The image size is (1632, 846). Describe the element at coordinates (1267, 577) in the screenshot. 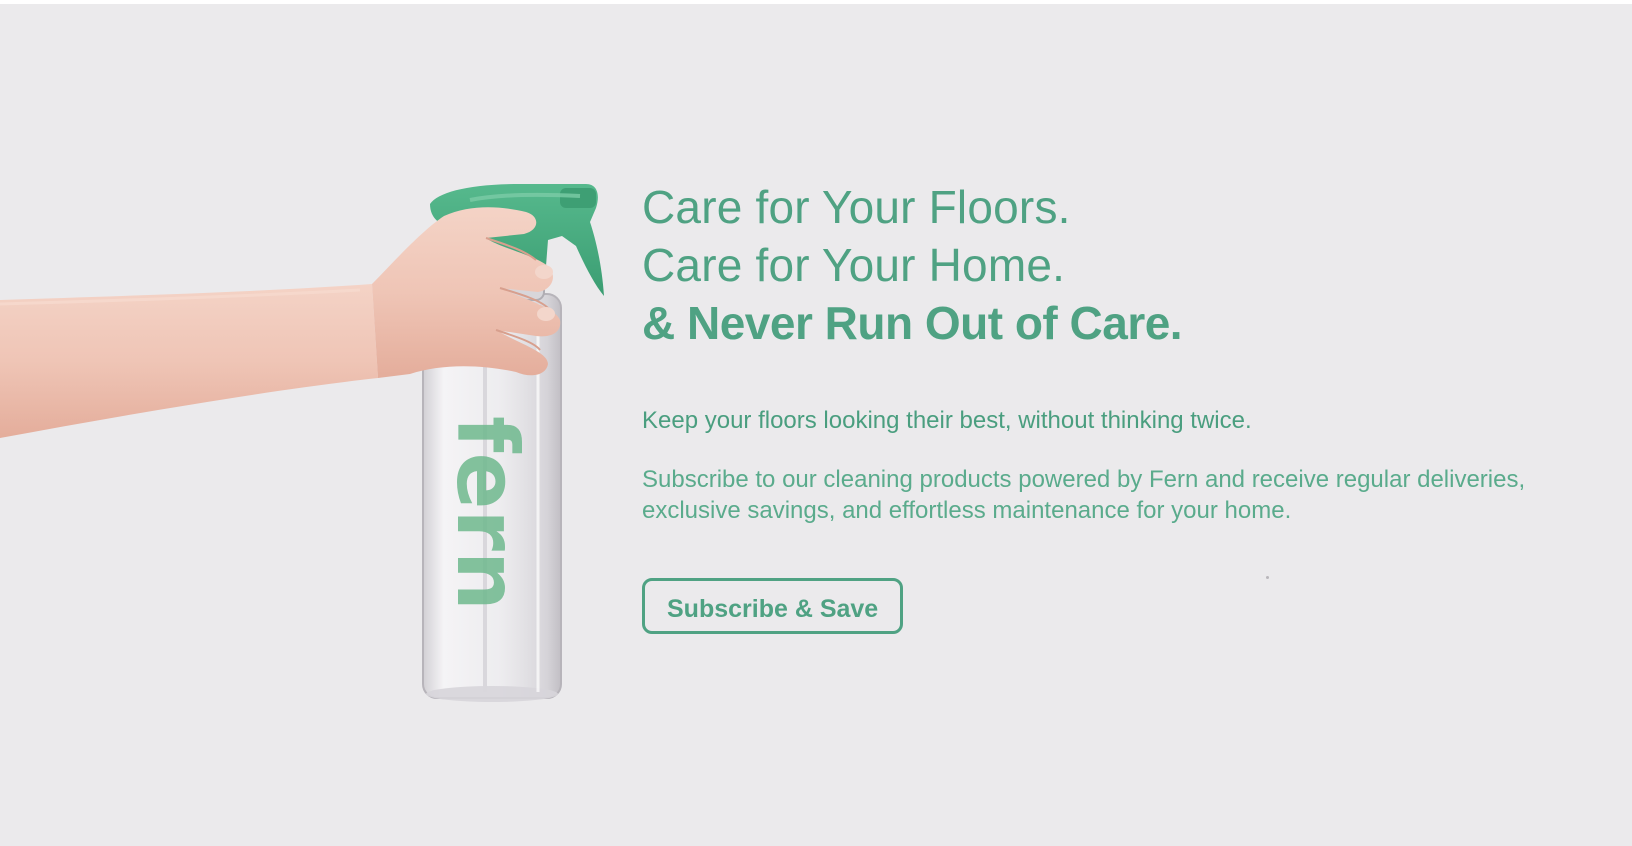

I see `background-speck` at that location.